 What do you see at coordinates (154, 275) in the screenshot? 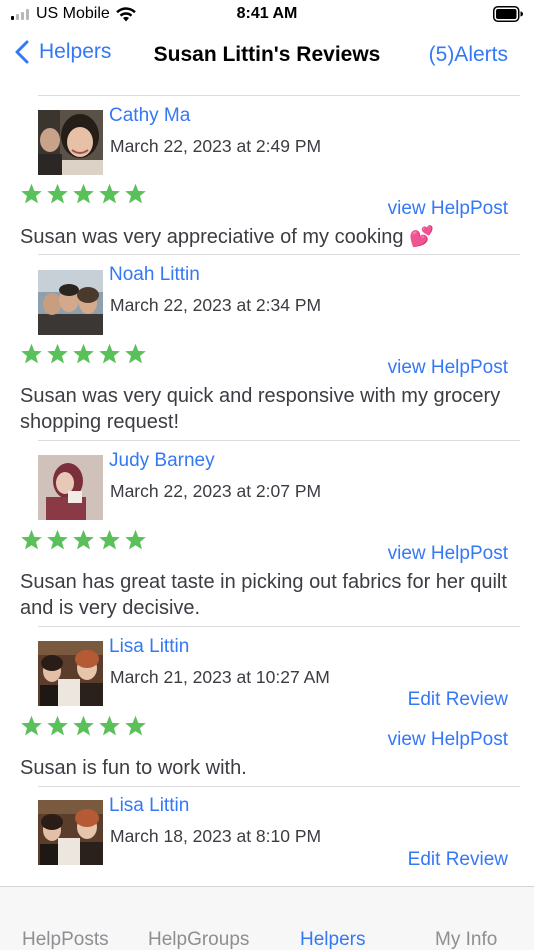
I see `reviewer-name: Noah Littin` at bounding box center [154, 275].